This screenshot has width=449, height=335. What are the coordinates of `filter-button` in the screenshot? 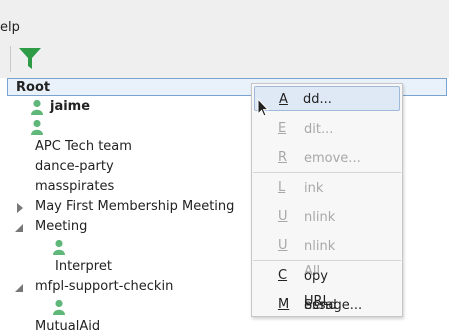 It's located at (30, 59).